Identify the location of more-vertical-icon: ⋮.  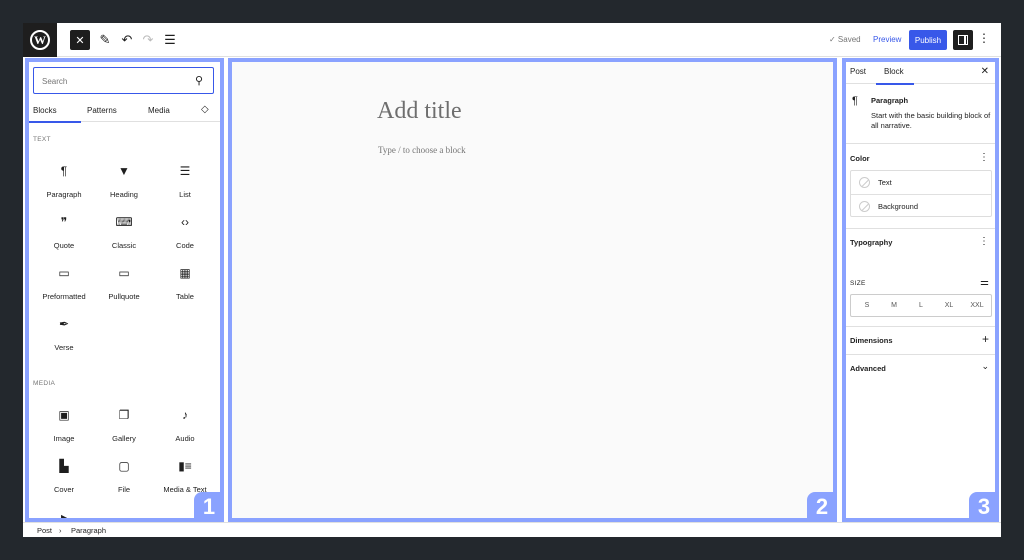
(984, 38).